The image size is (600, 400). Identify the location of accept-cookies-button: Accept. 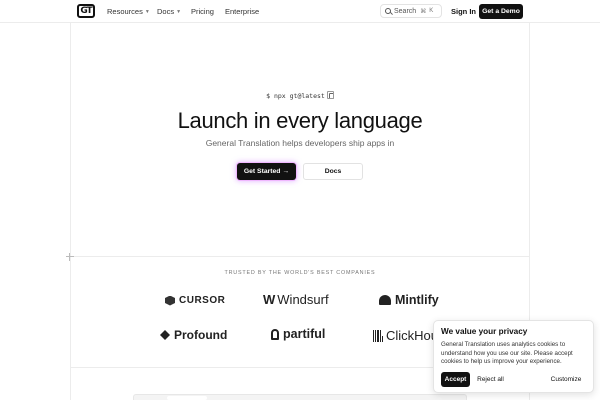
(455, 379).